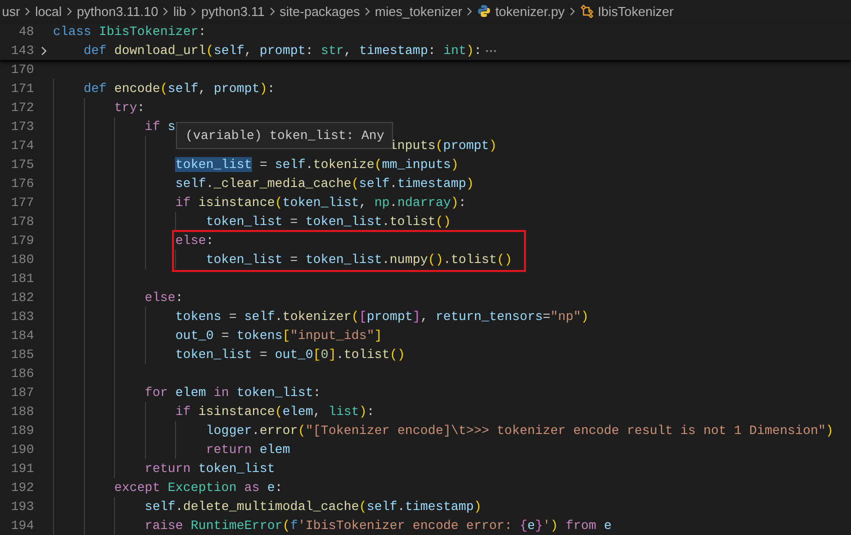 This screenshot has height=535, width=851. I want to click on code-line: def encode(self, prompt):, so click(179, 89).